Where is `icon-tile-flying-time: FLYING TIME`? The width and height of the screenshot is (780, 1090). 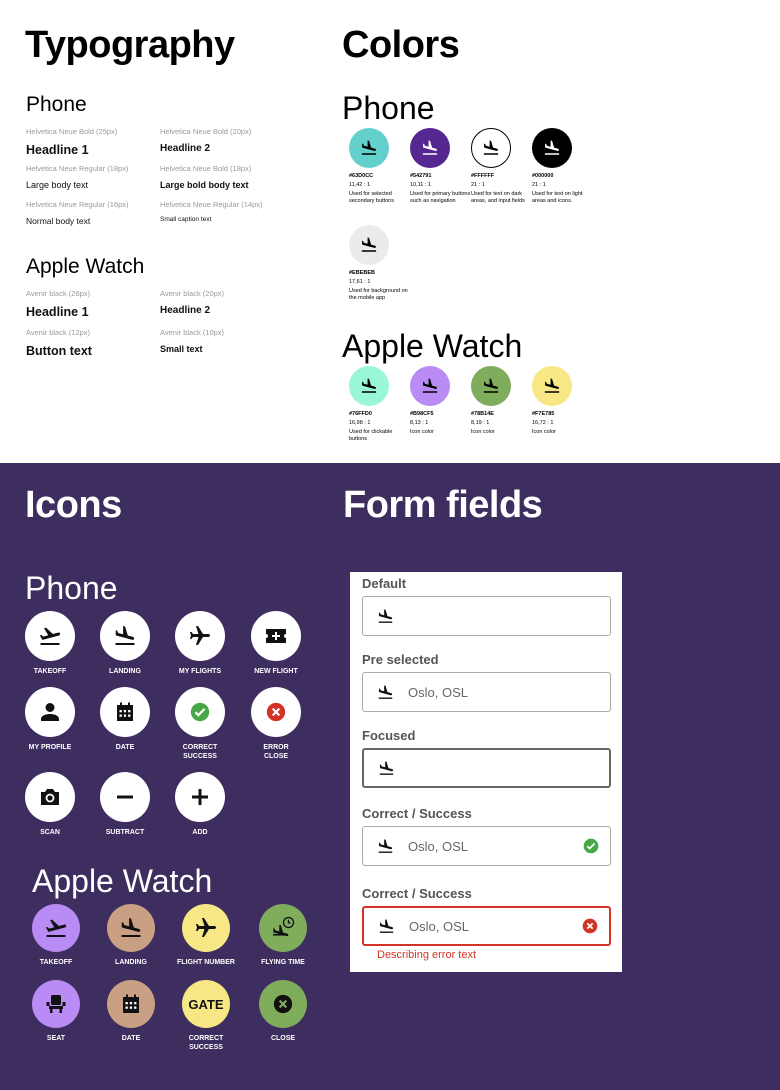 icon-tile-flying-time: FLYING TIME is located at coordinates (283, 935).